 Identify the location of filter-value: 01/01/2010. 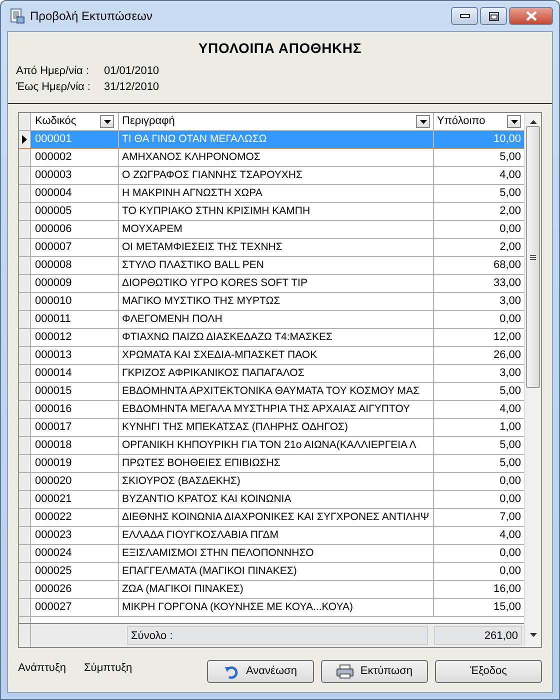
(132, 71).